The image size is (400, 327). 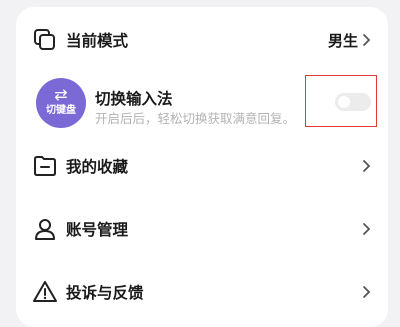 What do you see at coordinates (45, 166) in the screenshot?
I see `folder-icon` at bounding box center [45, 166].